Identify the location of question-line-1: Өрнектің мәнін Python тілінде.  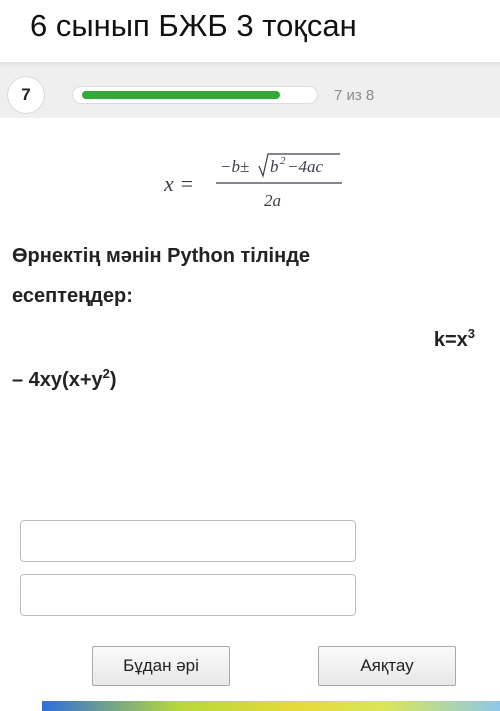
(161, 256).